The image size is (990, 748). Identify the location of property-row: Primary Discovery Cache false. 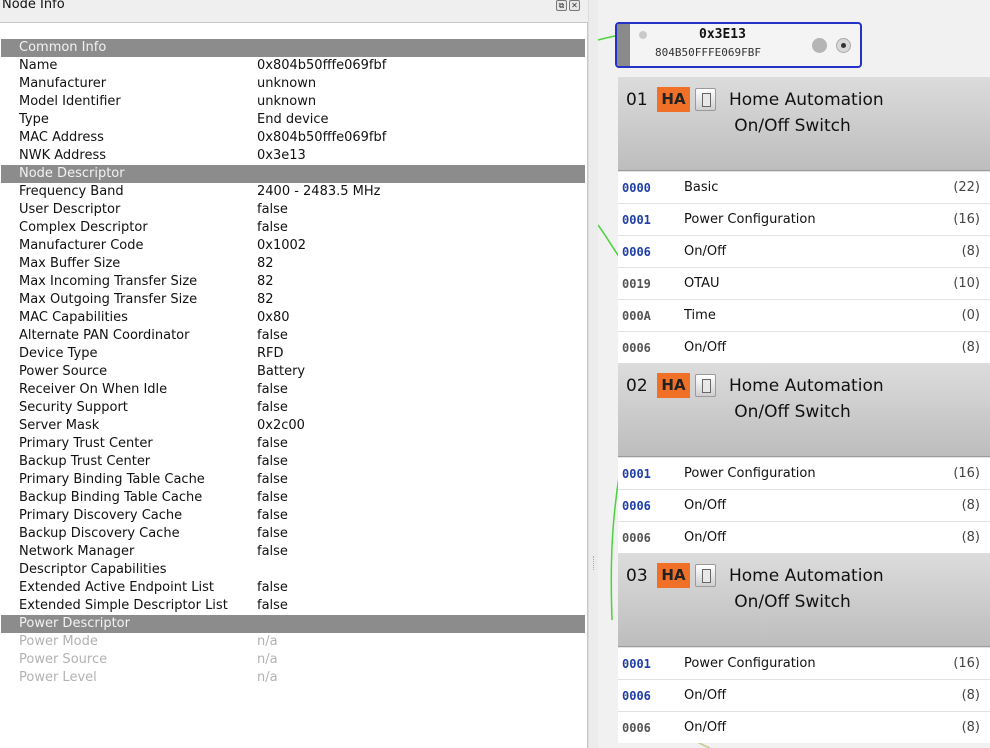
(293, 516).